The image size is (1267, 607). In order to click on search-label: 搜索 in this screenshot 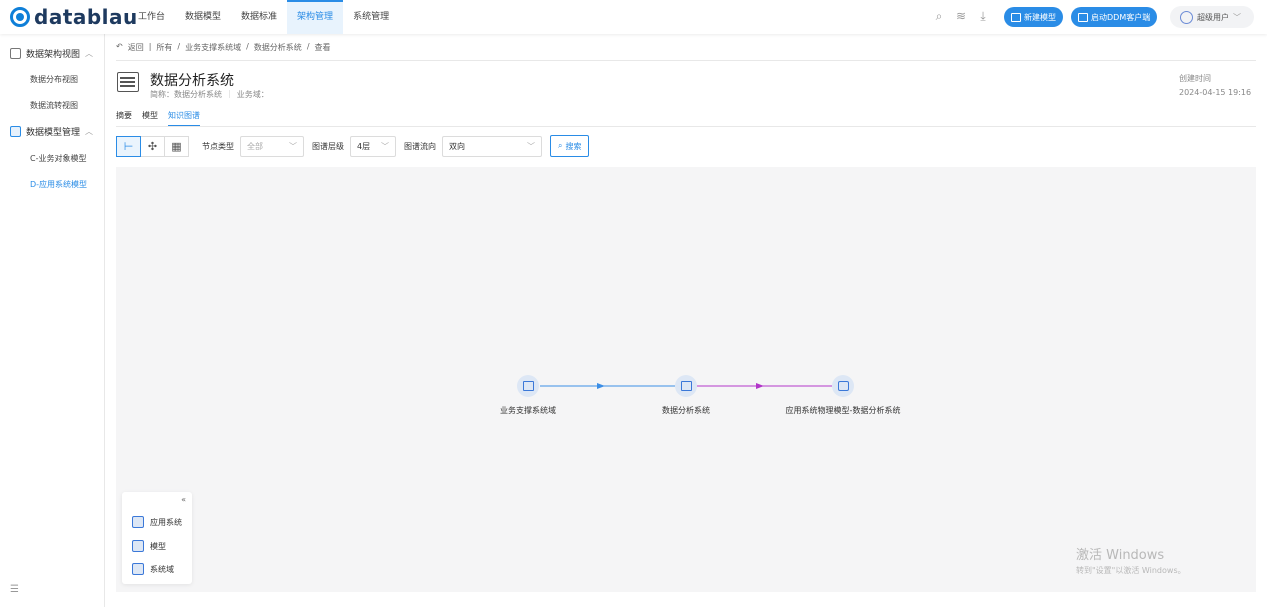, I will do `click(573, 146)`.